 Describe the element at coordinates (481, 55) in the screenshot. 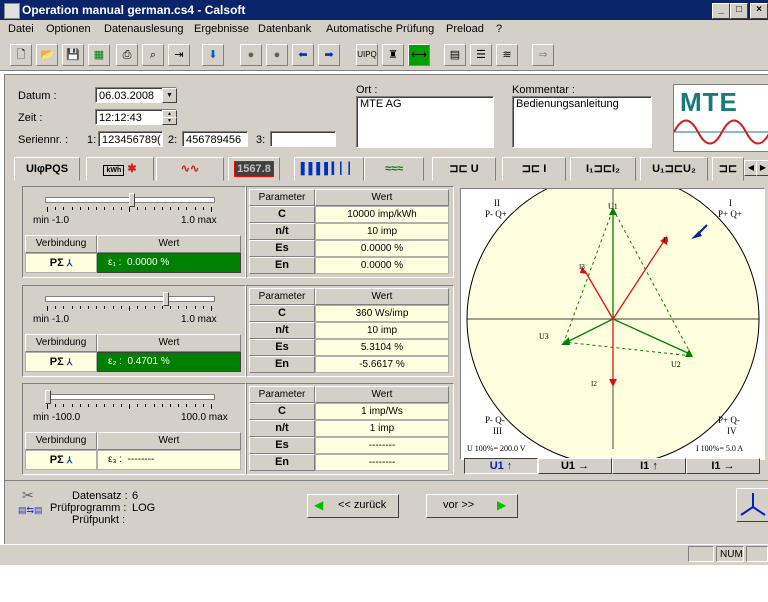

I see `list-icon: ☰` at that location.